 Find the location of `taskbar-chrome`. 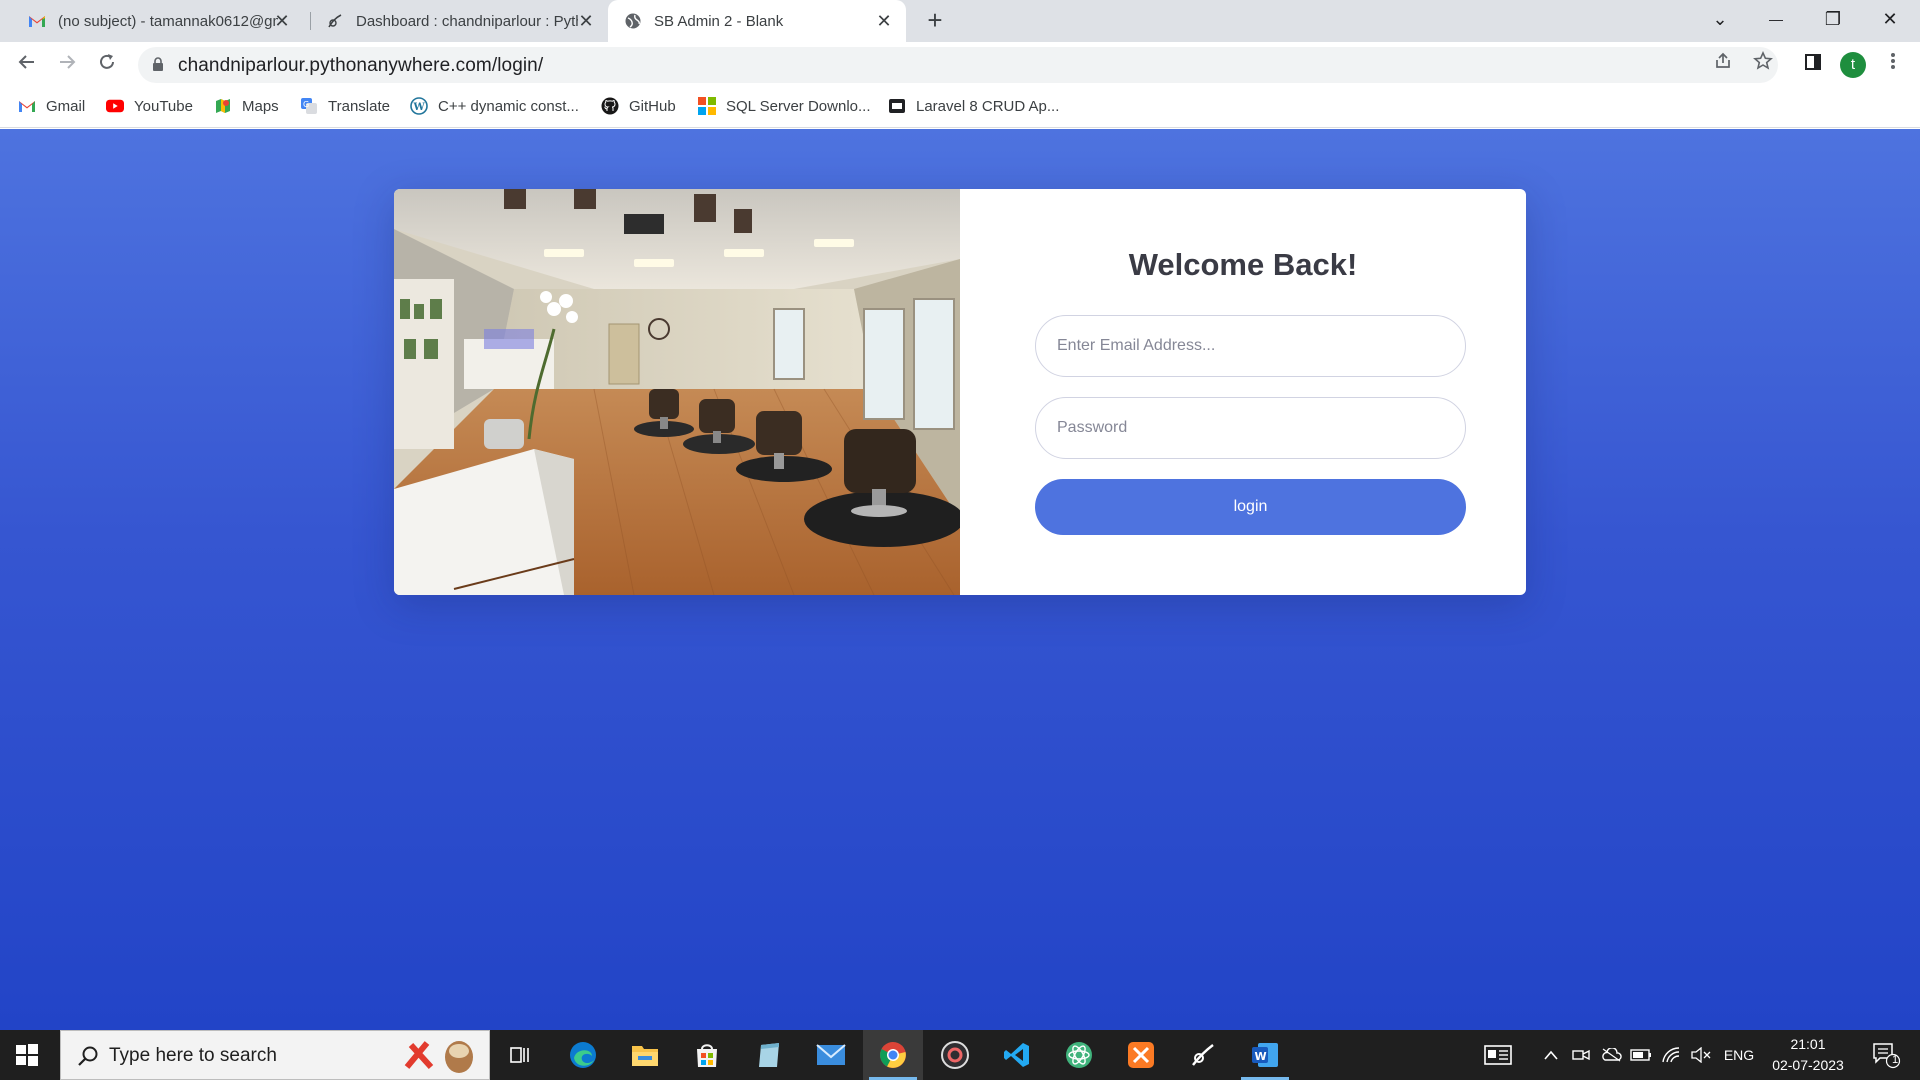

taskbar-chrome is located at coordinates (893, 1055).